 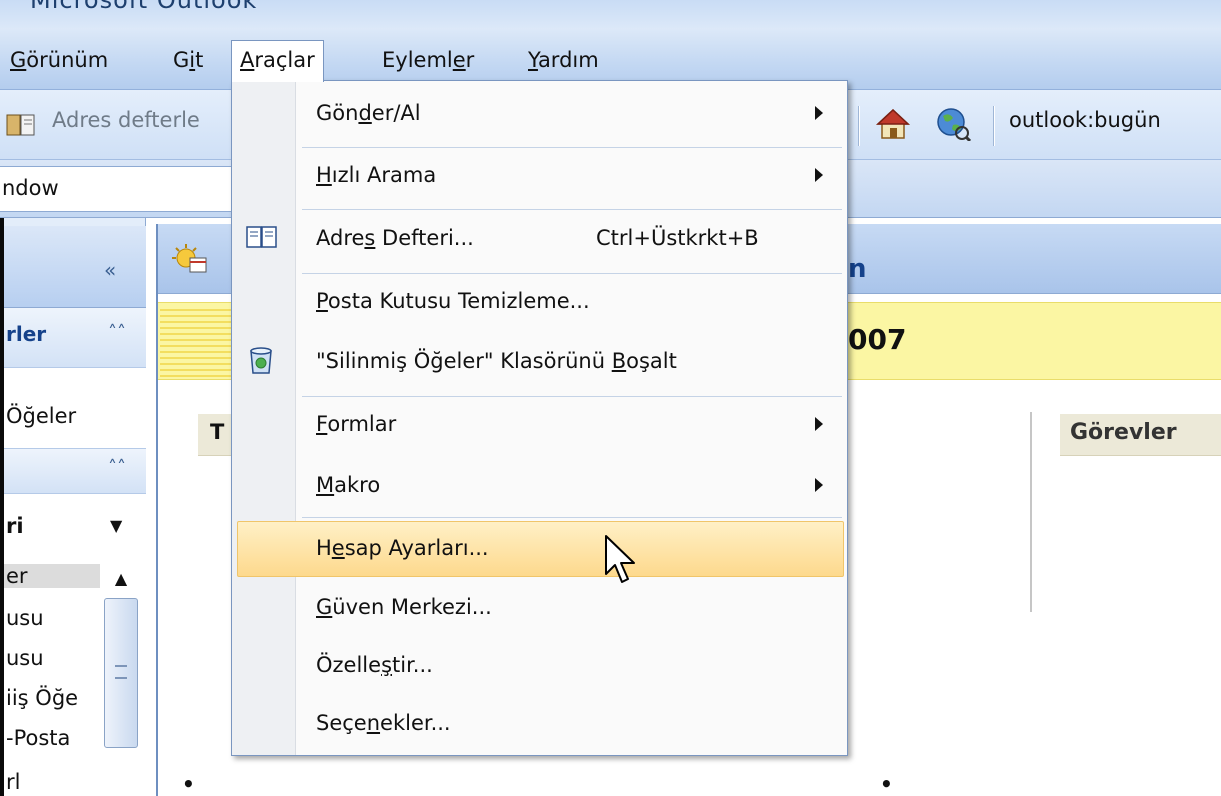 What do you see at coordinates (539, 240) in the screenshot?
I see `menu-item-address-book: Adres Defteri... Ctrl+Üstkrkt+B` at bounding box center [539, 240].